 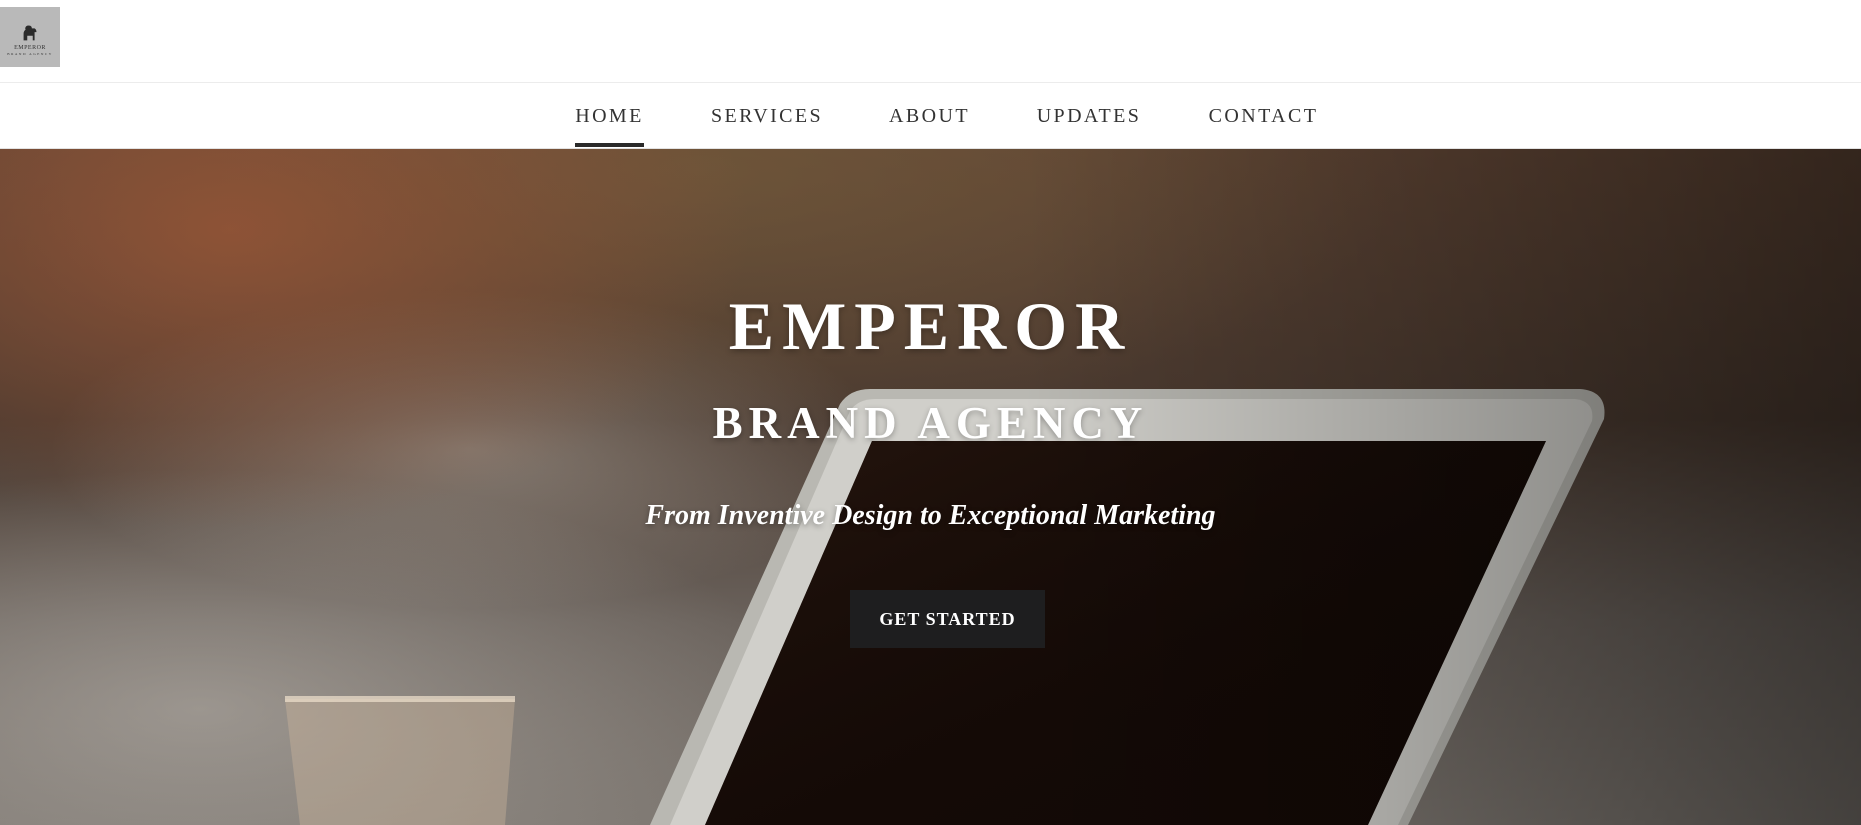 I want to click on logo-name: EMPEROR, so click(x=30, y=47).